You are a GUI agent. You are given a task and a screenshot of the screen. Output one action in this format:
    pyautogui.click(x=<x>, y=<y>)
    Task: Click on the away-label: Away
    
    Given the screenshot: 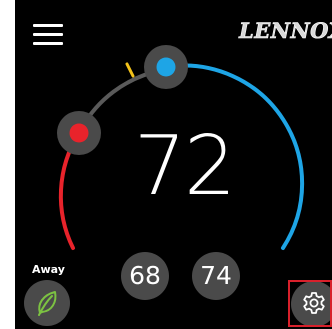 What is the action you would take?
    pyautogui.click(x=48, y=269)
    